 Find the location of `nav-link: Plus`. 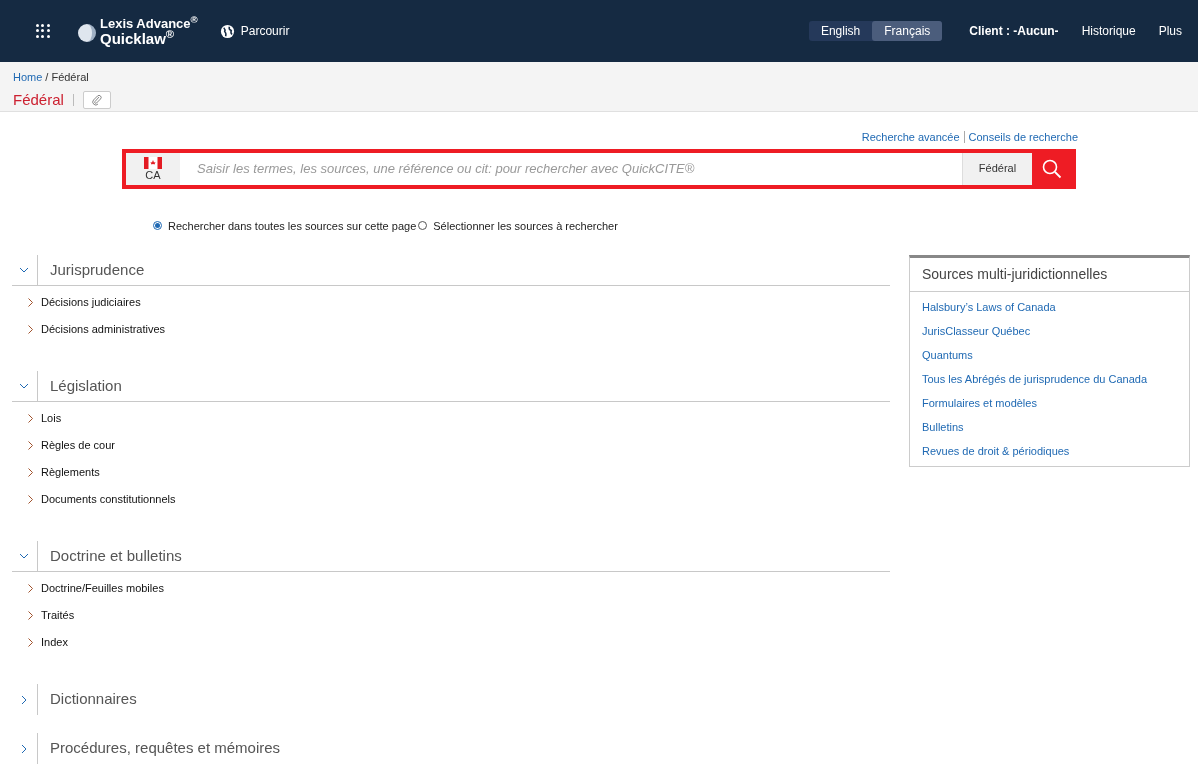

nav-link: Plus is located at coordinates (1170, 31).